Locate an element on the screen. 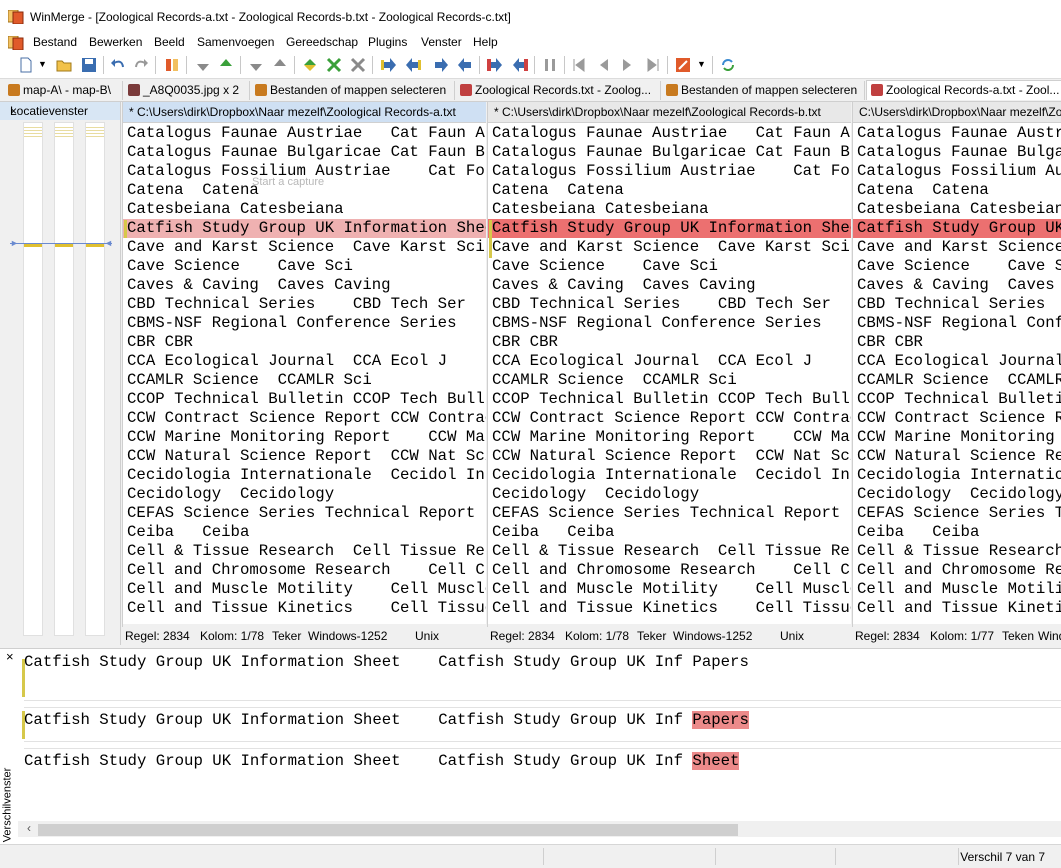  current-diff-icon is located at coordinates (310, 65).